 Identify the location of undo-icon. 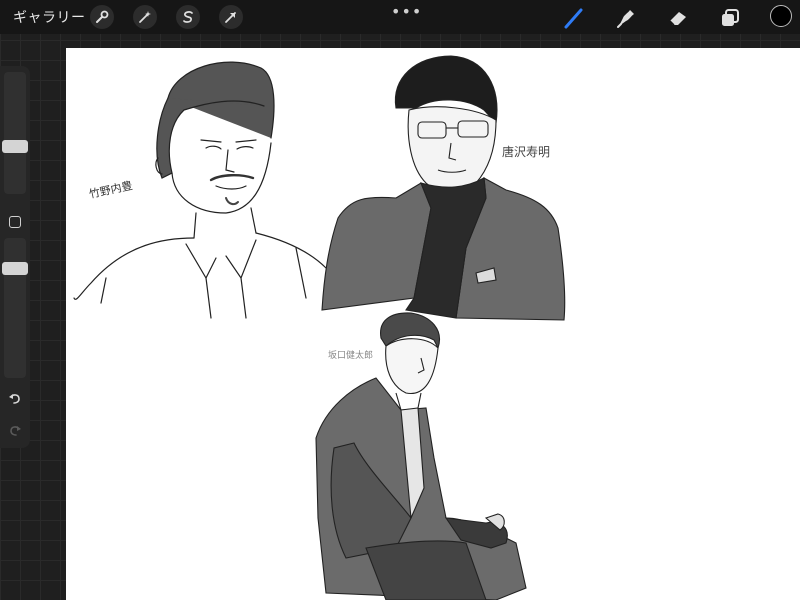
(15, 399).